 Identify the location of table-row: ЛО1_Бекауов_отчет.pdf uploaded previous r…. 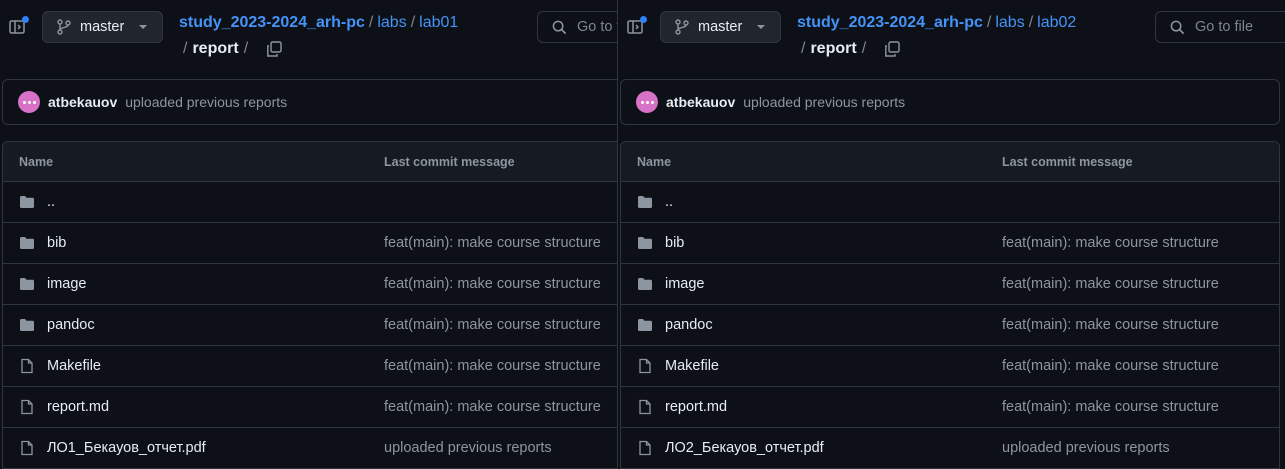
(310, 448).